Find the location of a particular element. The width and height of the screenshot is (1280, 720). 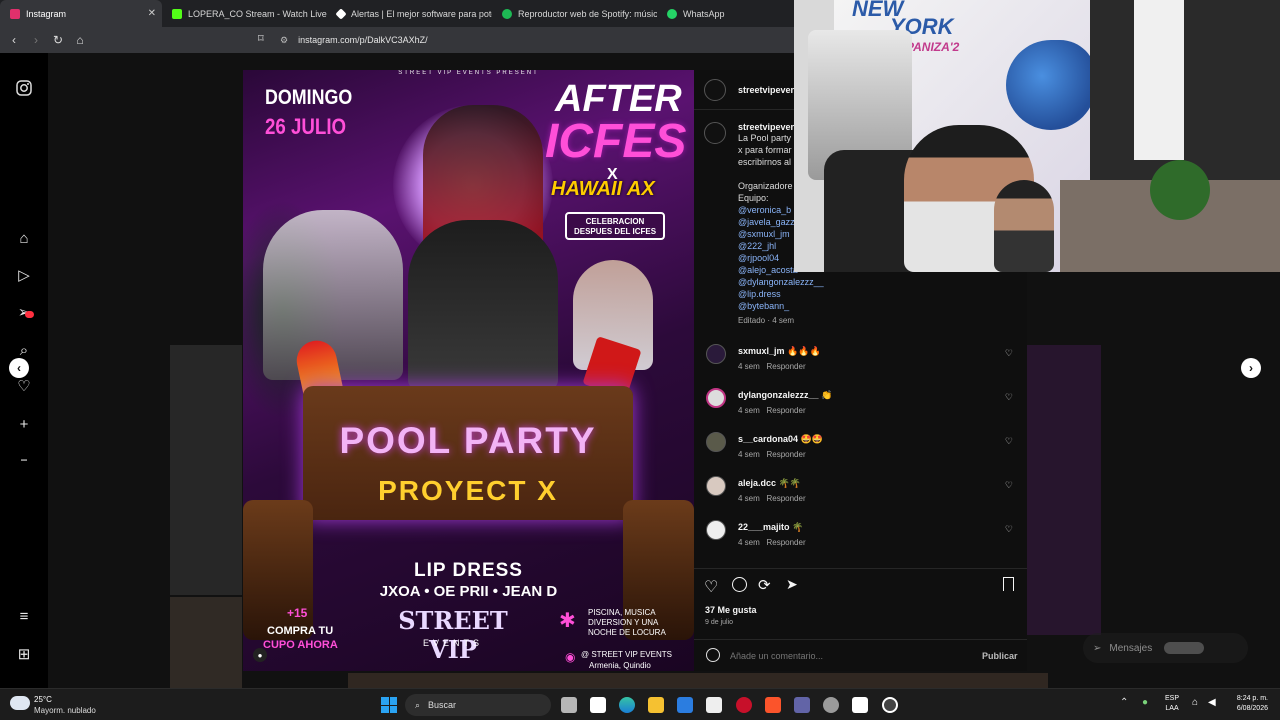

app-icon is located at coordinates (598, 705).